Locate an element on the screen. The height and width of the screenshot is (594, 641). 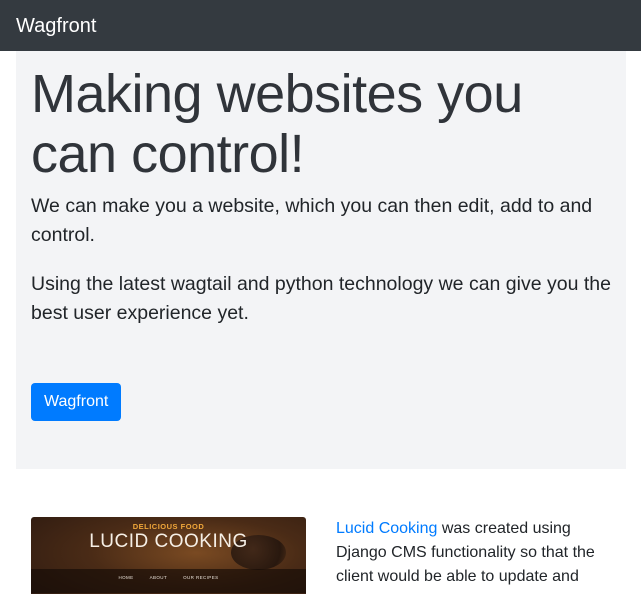
screenshot-nav-menu: HOME ABOUT OUR RECIPES is located at coordinates (168, 577).